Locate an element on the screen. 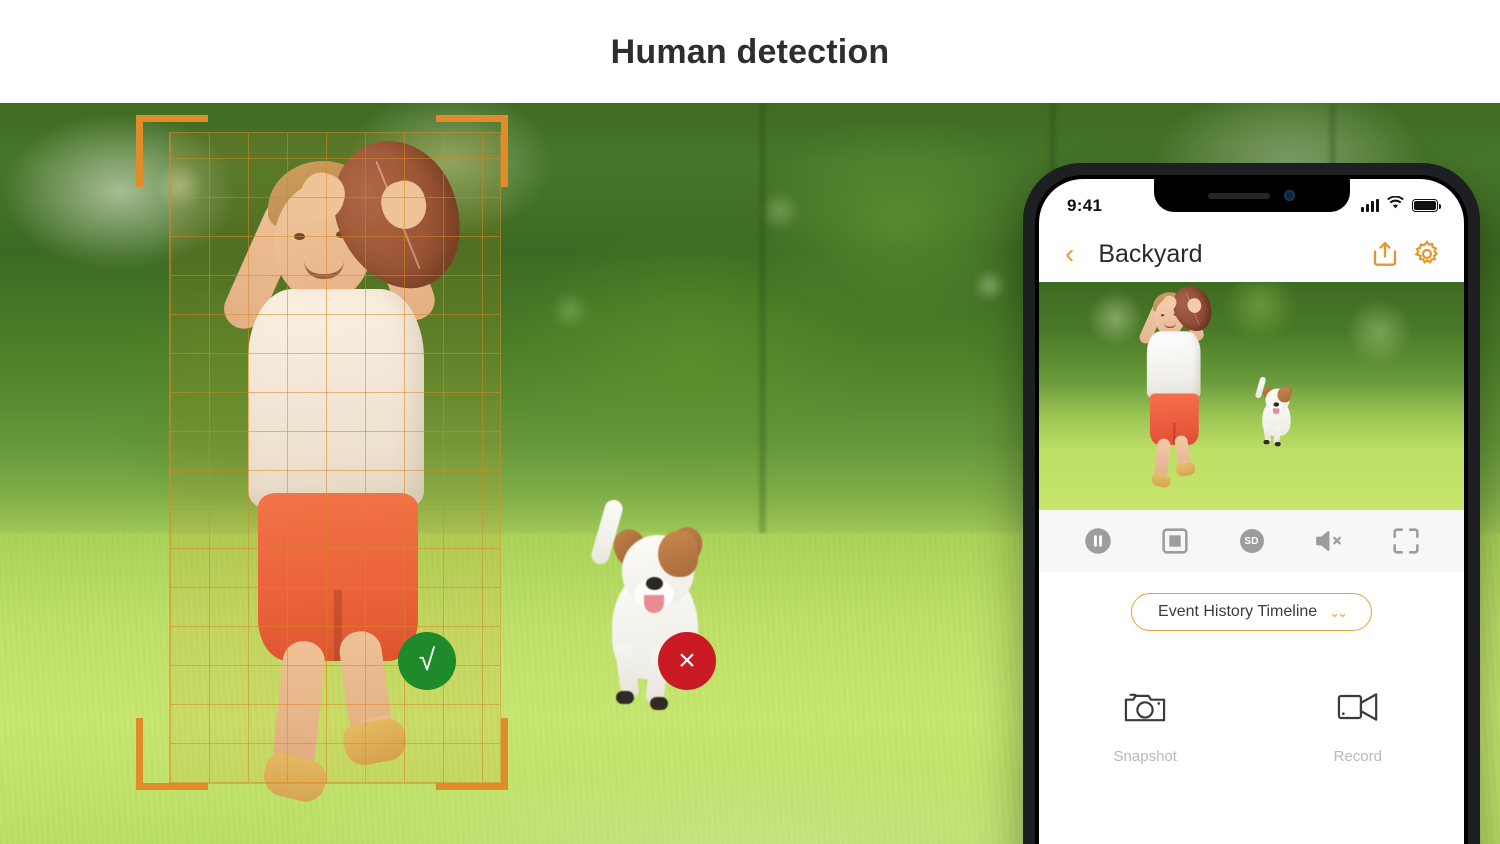 Image resolution: width=1500 pixels, height=844 pixels. check-icon: √ is located at coordinates (427, 660).